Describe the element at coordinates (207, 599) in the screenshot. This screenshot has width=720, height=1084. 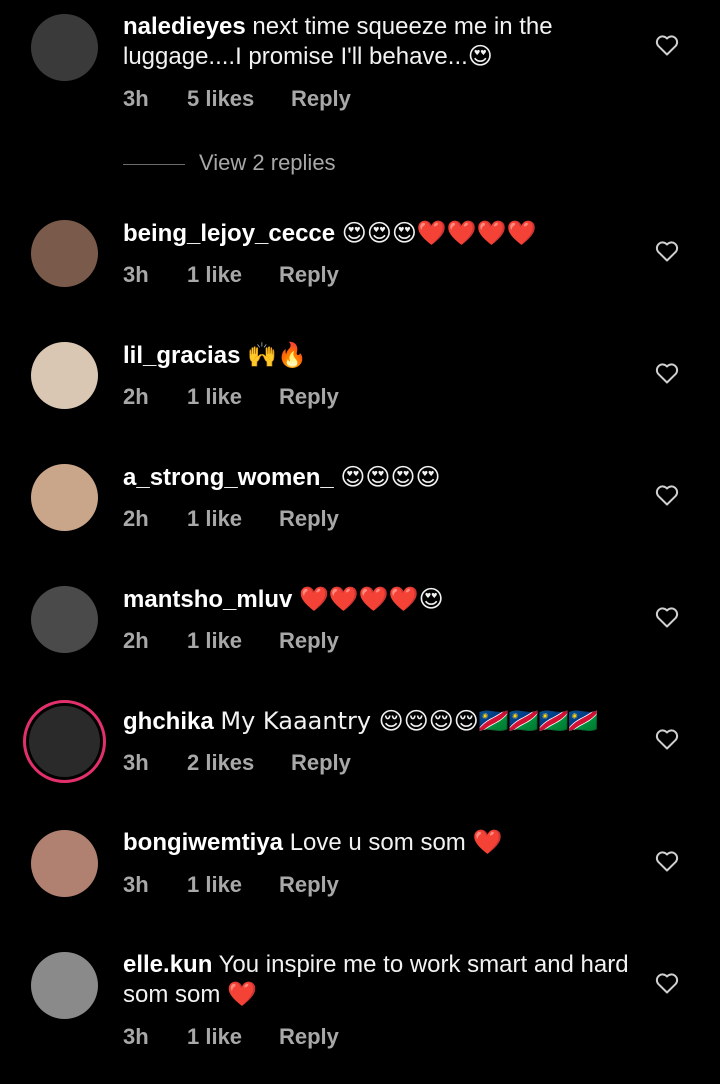
I see `comment-username: mantsho_mluv` at that location.